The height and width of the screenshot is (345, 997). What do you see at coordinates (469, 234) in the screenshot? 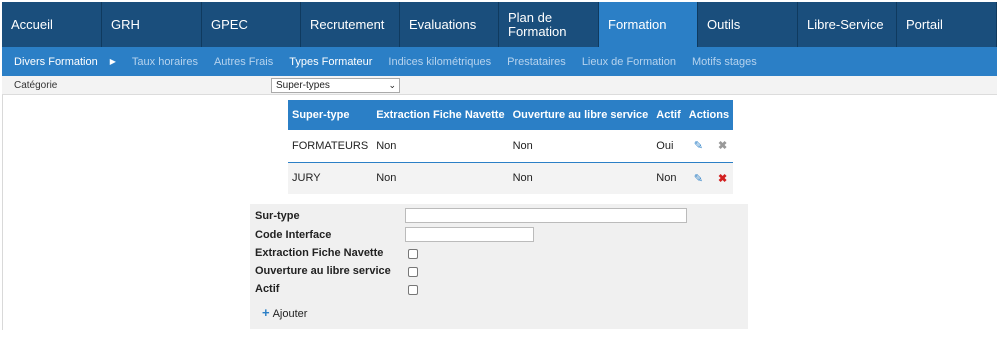
I see `code-interface-input` at bounding box center [469, 234].